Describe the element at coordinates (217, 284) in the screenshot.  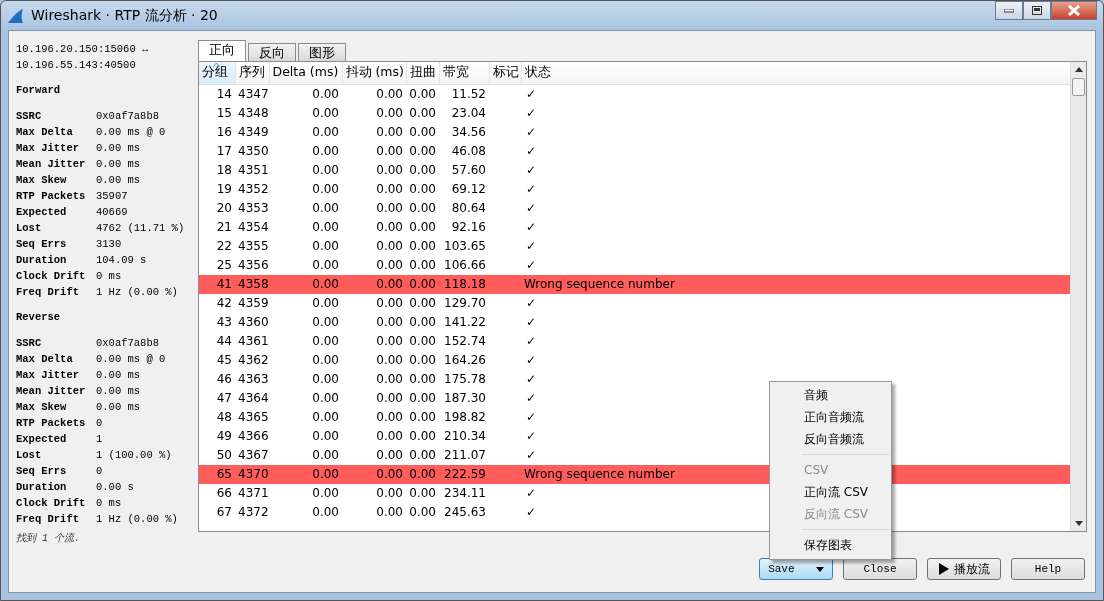
I see `table-cell: 41` at that location.